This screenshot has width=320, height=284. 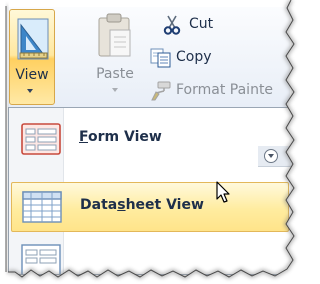 What do you see at coordinates (41, 259) in the screenshot?
I see `layout-view-icon` at bounding box center [41, 259].